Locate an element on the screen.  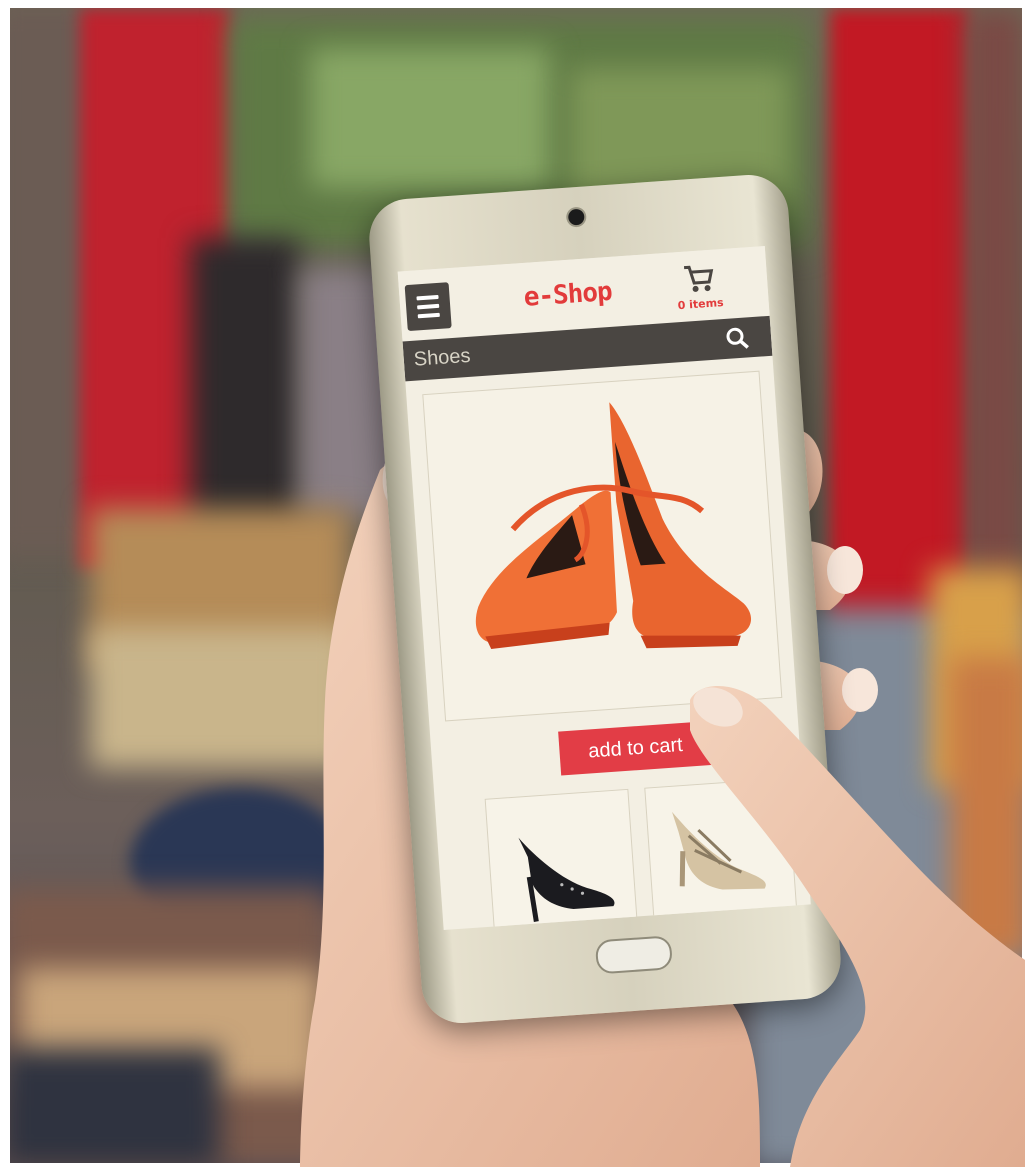
cart-button: 0 items is located at coordinates (700, 289).